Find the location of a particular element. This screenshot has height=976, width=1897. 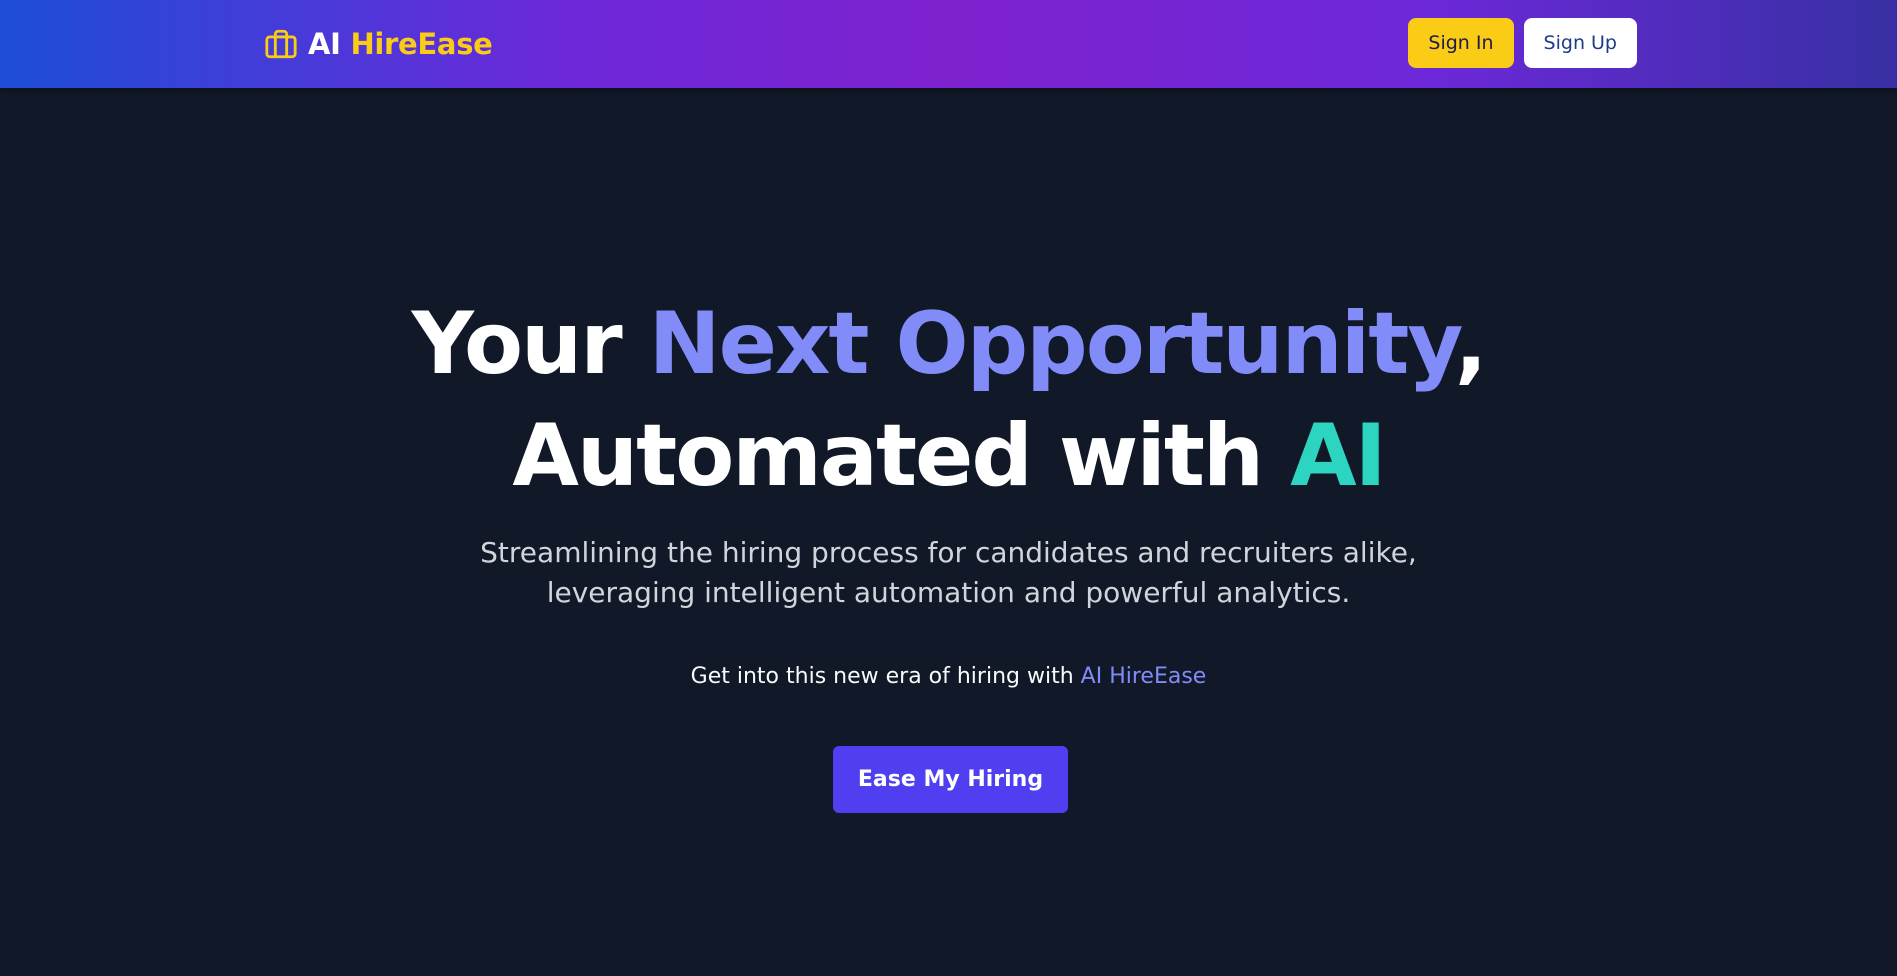

title-highlight-ai: AI is located at coordinates (1338, 456).